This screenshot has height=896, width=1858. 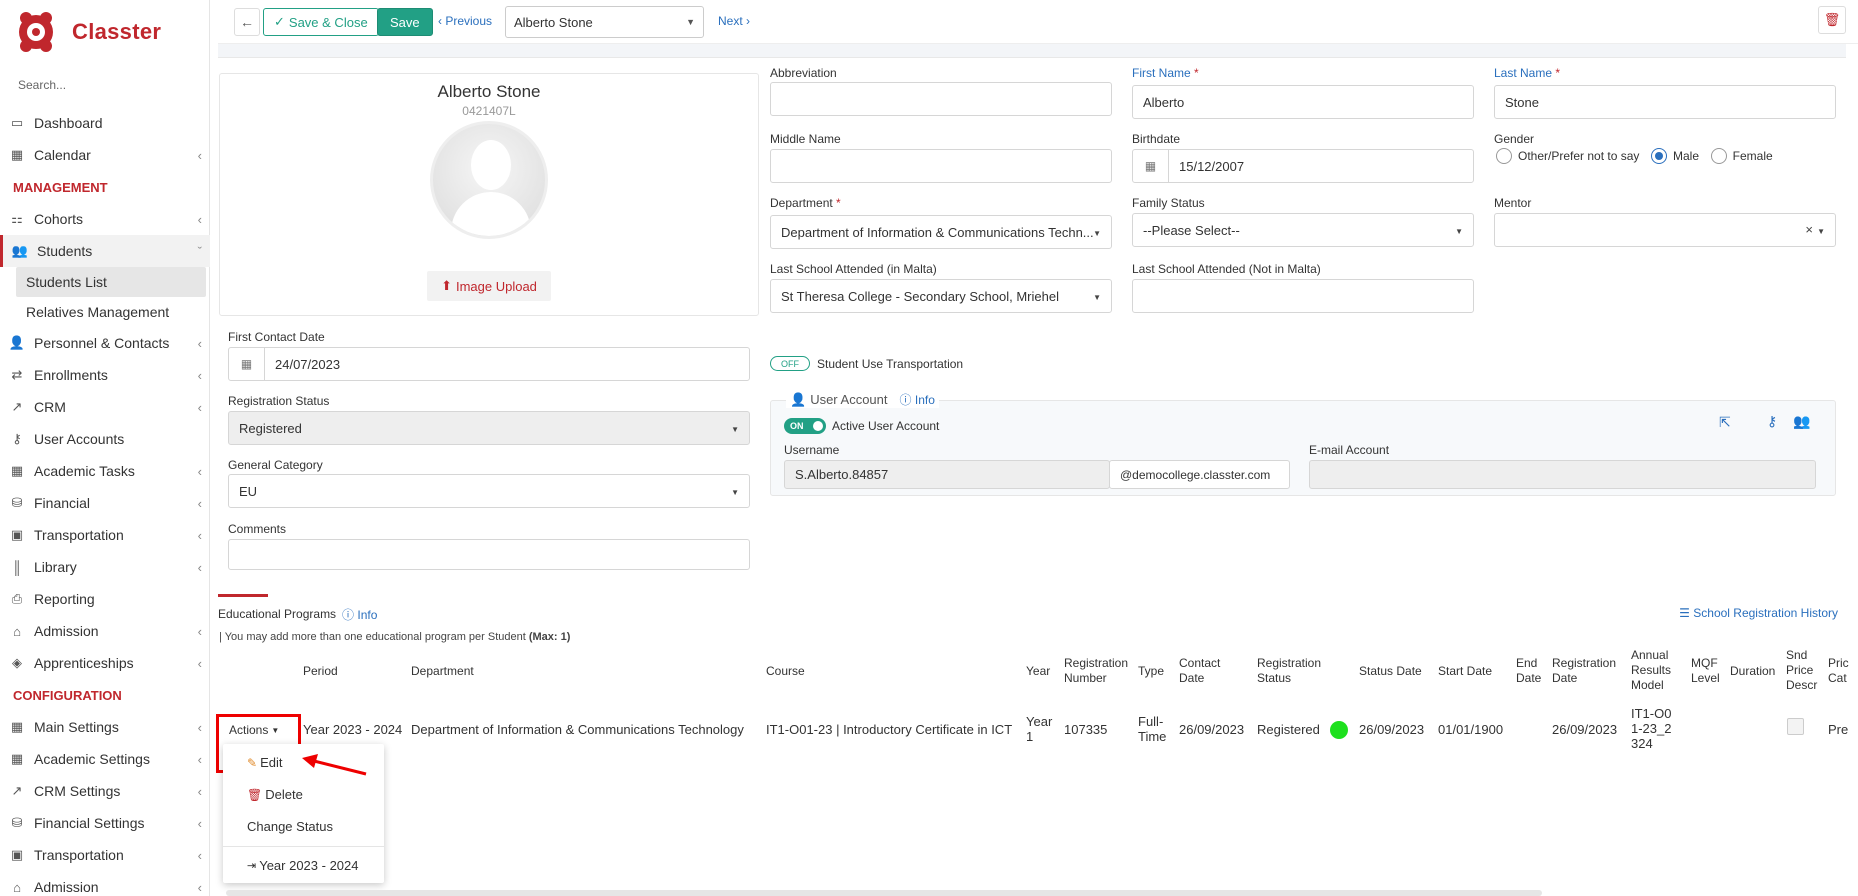 What do you see at coordinates (1295, 671) in the screenshot?
I see `col-registration-status: Registration Status` at bounding box center [1295, 671].